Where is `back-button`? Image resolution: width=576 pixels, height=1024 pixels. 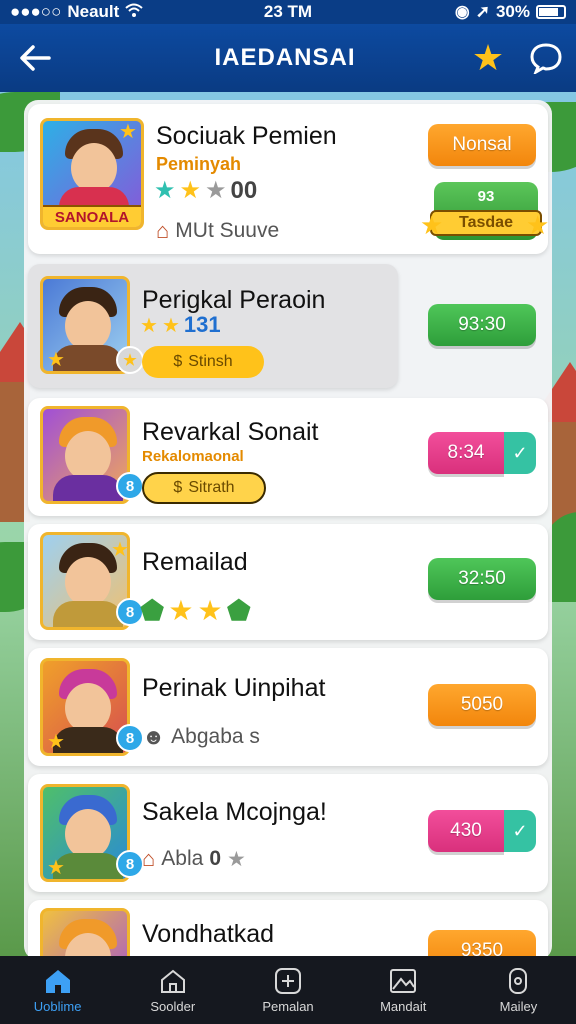
back-button is located at coordinates (35, 58).